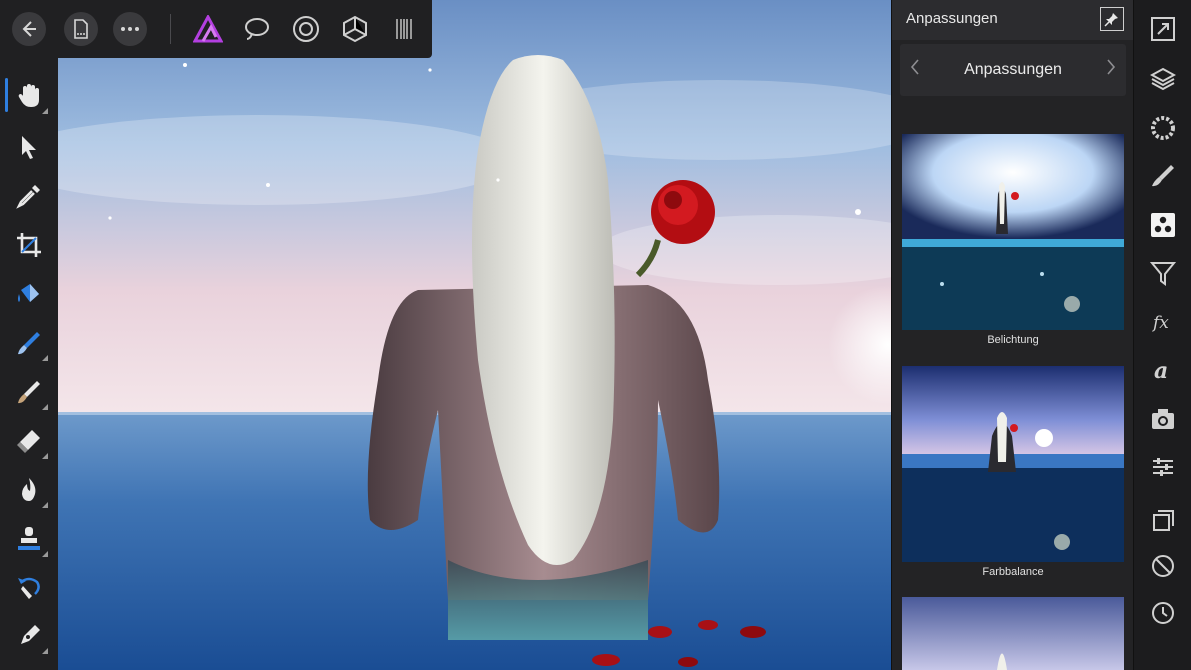  I want to click on paint-brush-tool, so click(29, 392).